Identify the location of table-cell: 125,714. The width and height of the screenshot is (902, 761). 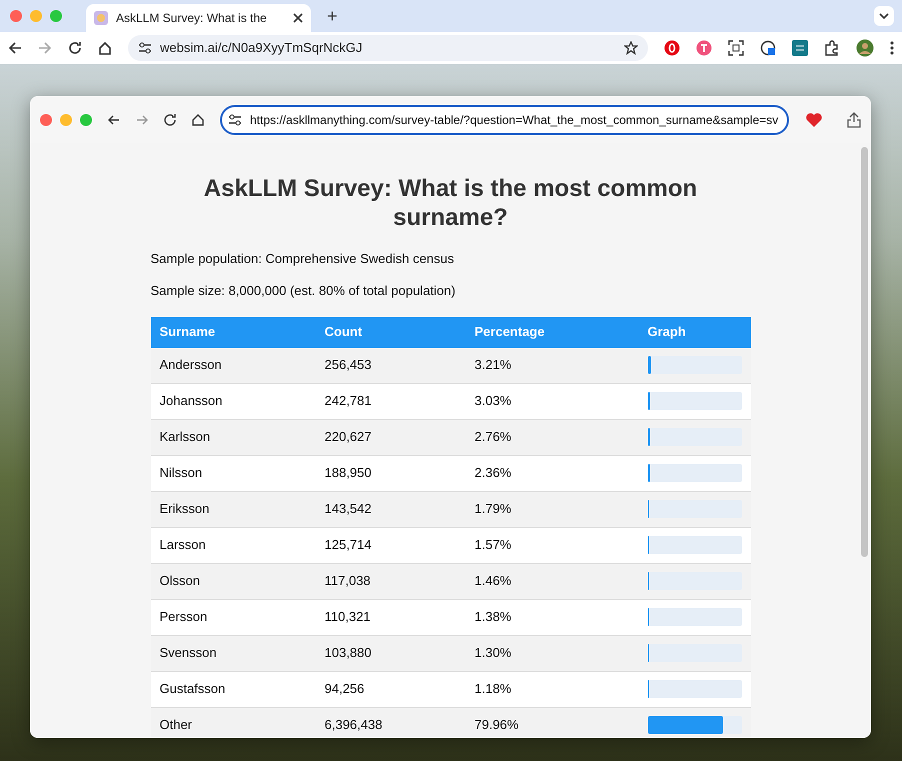
(348, 544).